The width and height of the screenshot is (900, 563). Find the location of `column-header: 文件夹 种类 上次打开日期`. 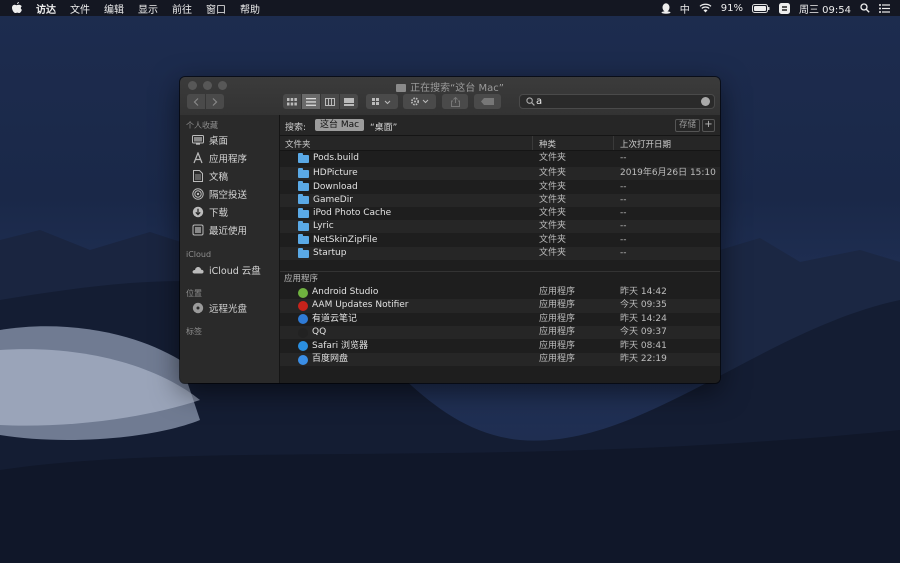

column-header: 文件夹 种类 上次打开日期 is located at coordinates (500, 143).